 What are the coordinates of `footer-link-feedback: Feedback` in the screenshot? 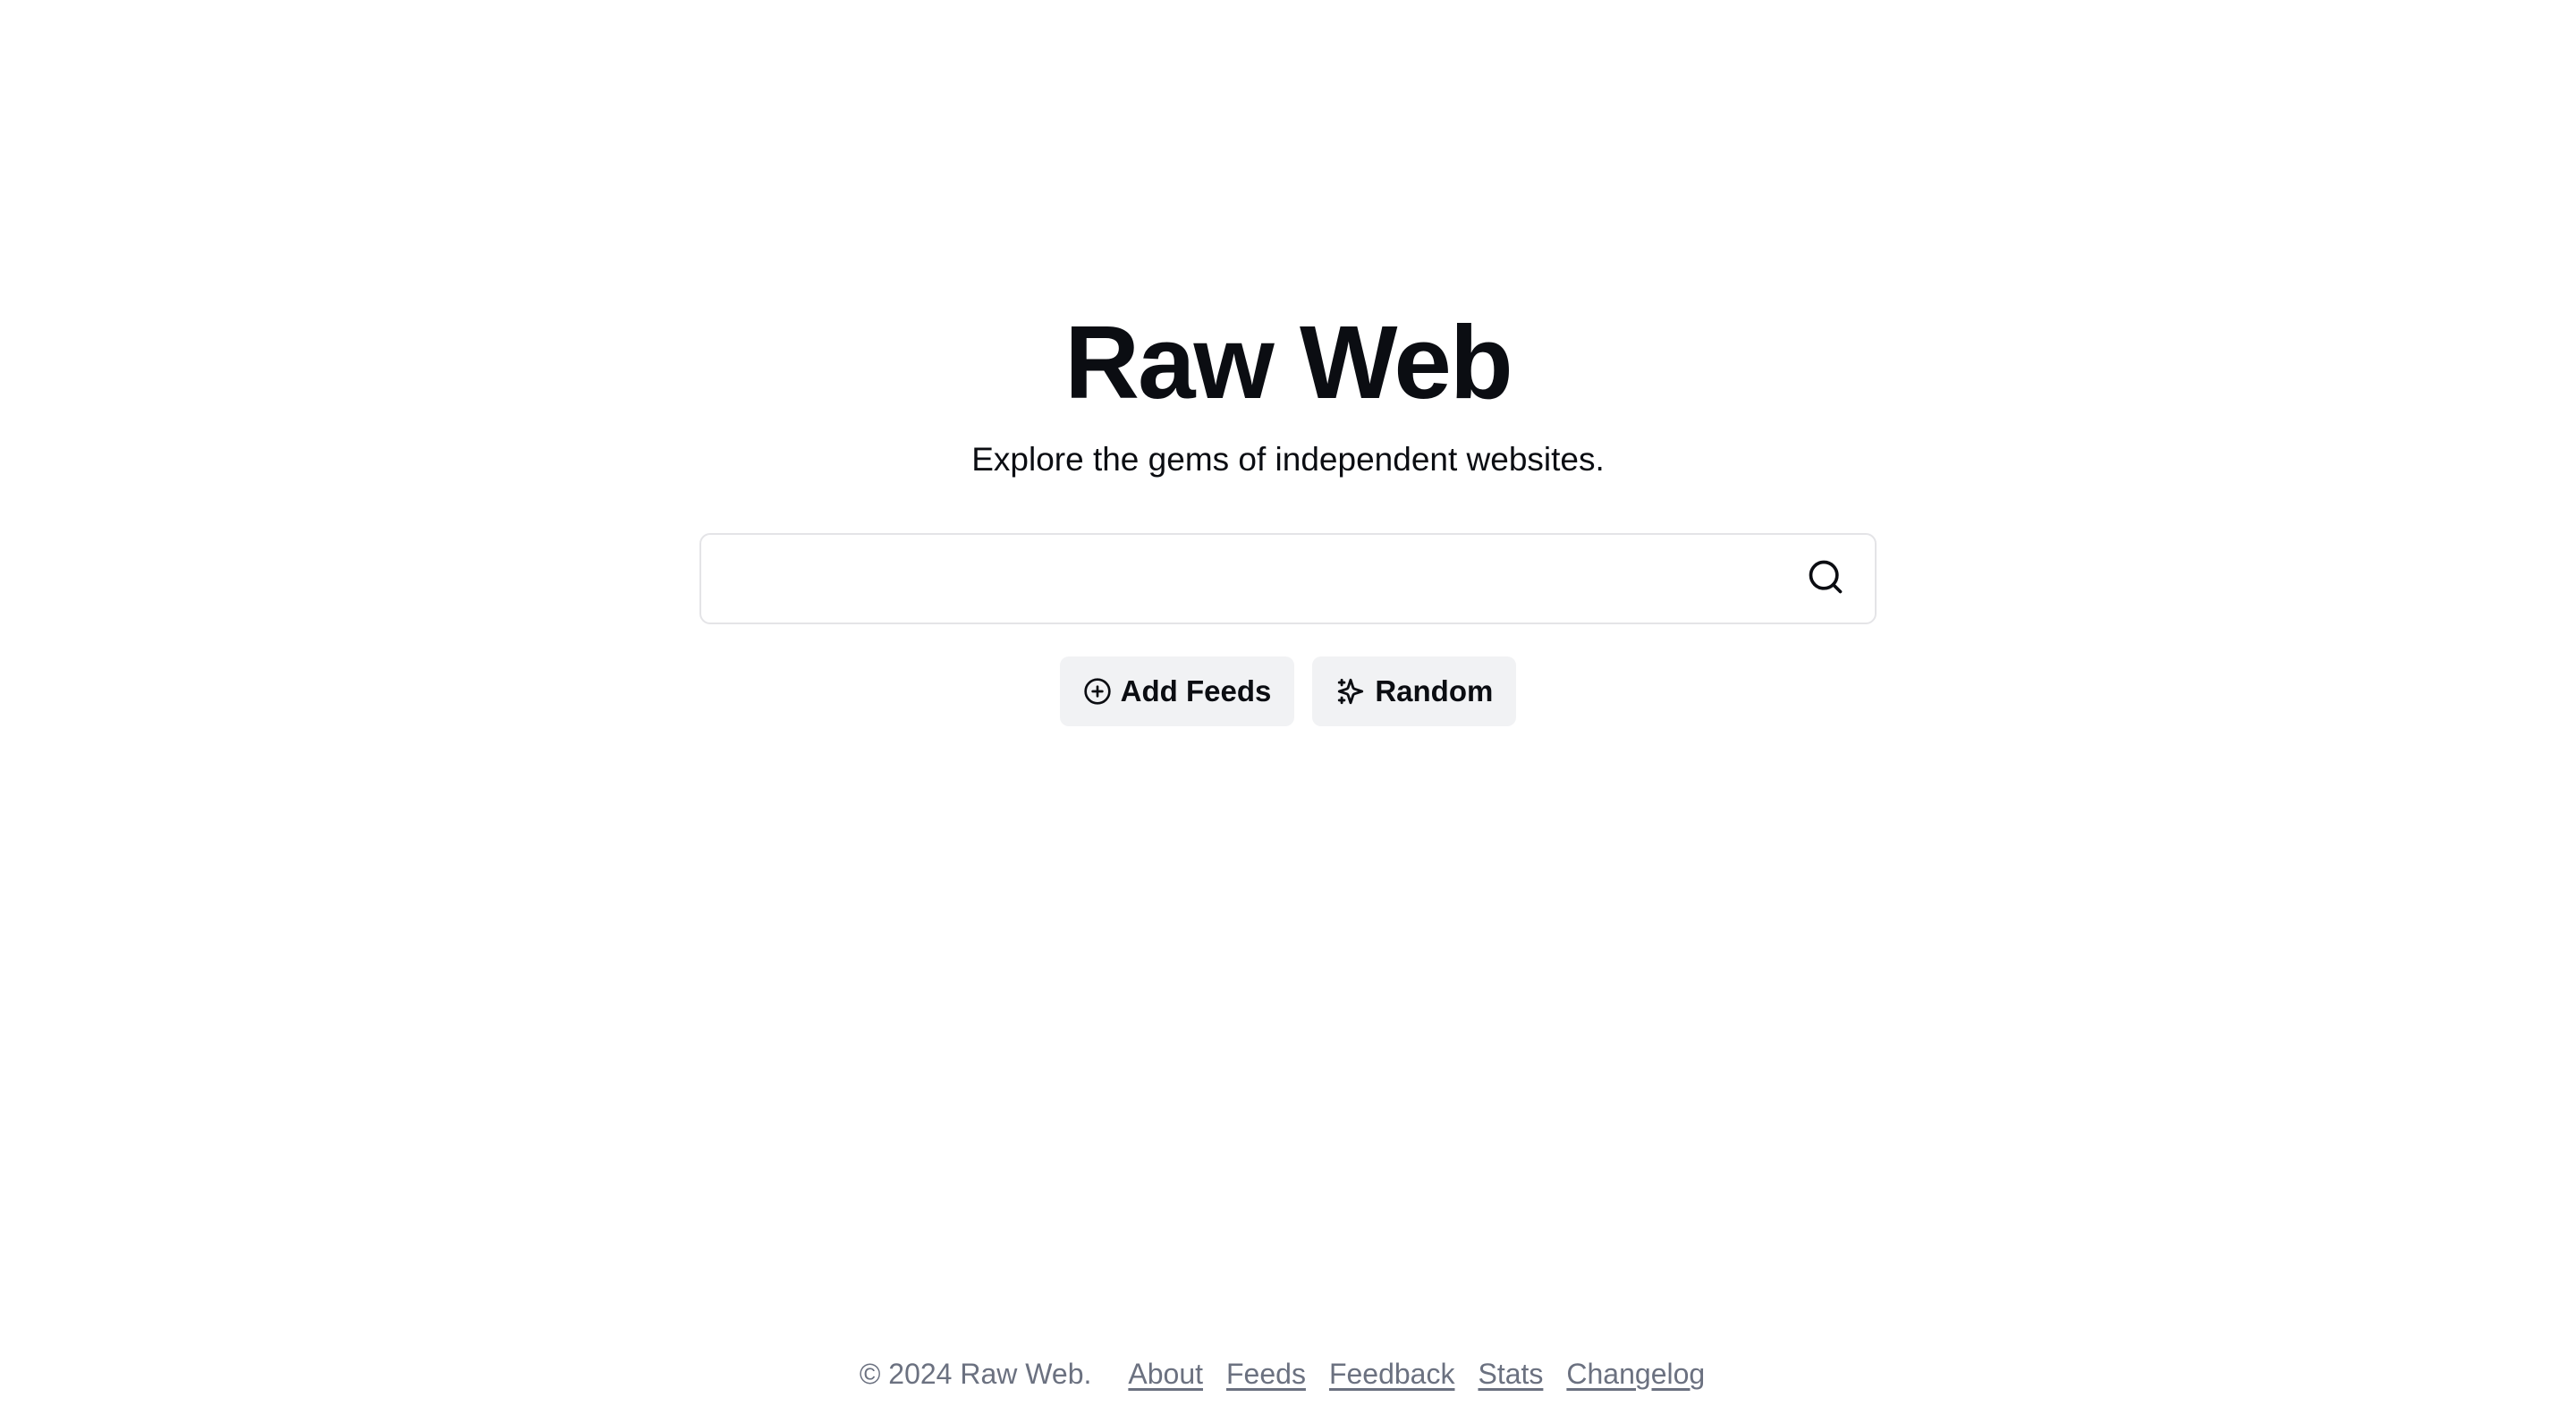 It's located at (1392, 1375).